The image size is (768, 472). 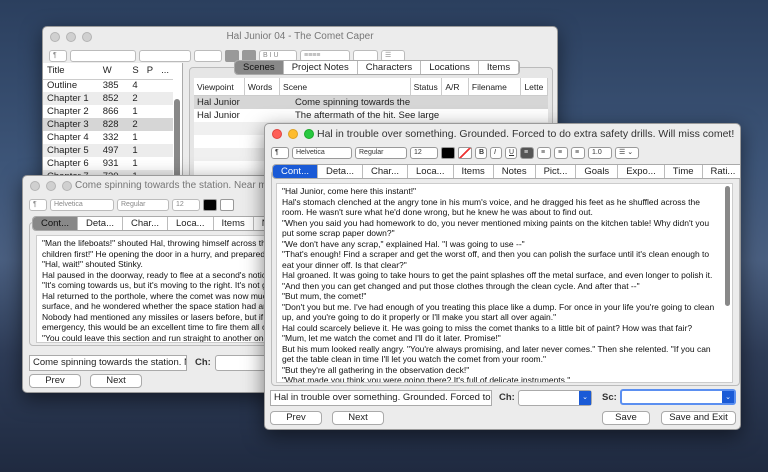 What do you see at coordinates (108, 163) in the screenshot?
I see `chapter-row: Chapter 6 931 1` at bounding box center [108, 163].